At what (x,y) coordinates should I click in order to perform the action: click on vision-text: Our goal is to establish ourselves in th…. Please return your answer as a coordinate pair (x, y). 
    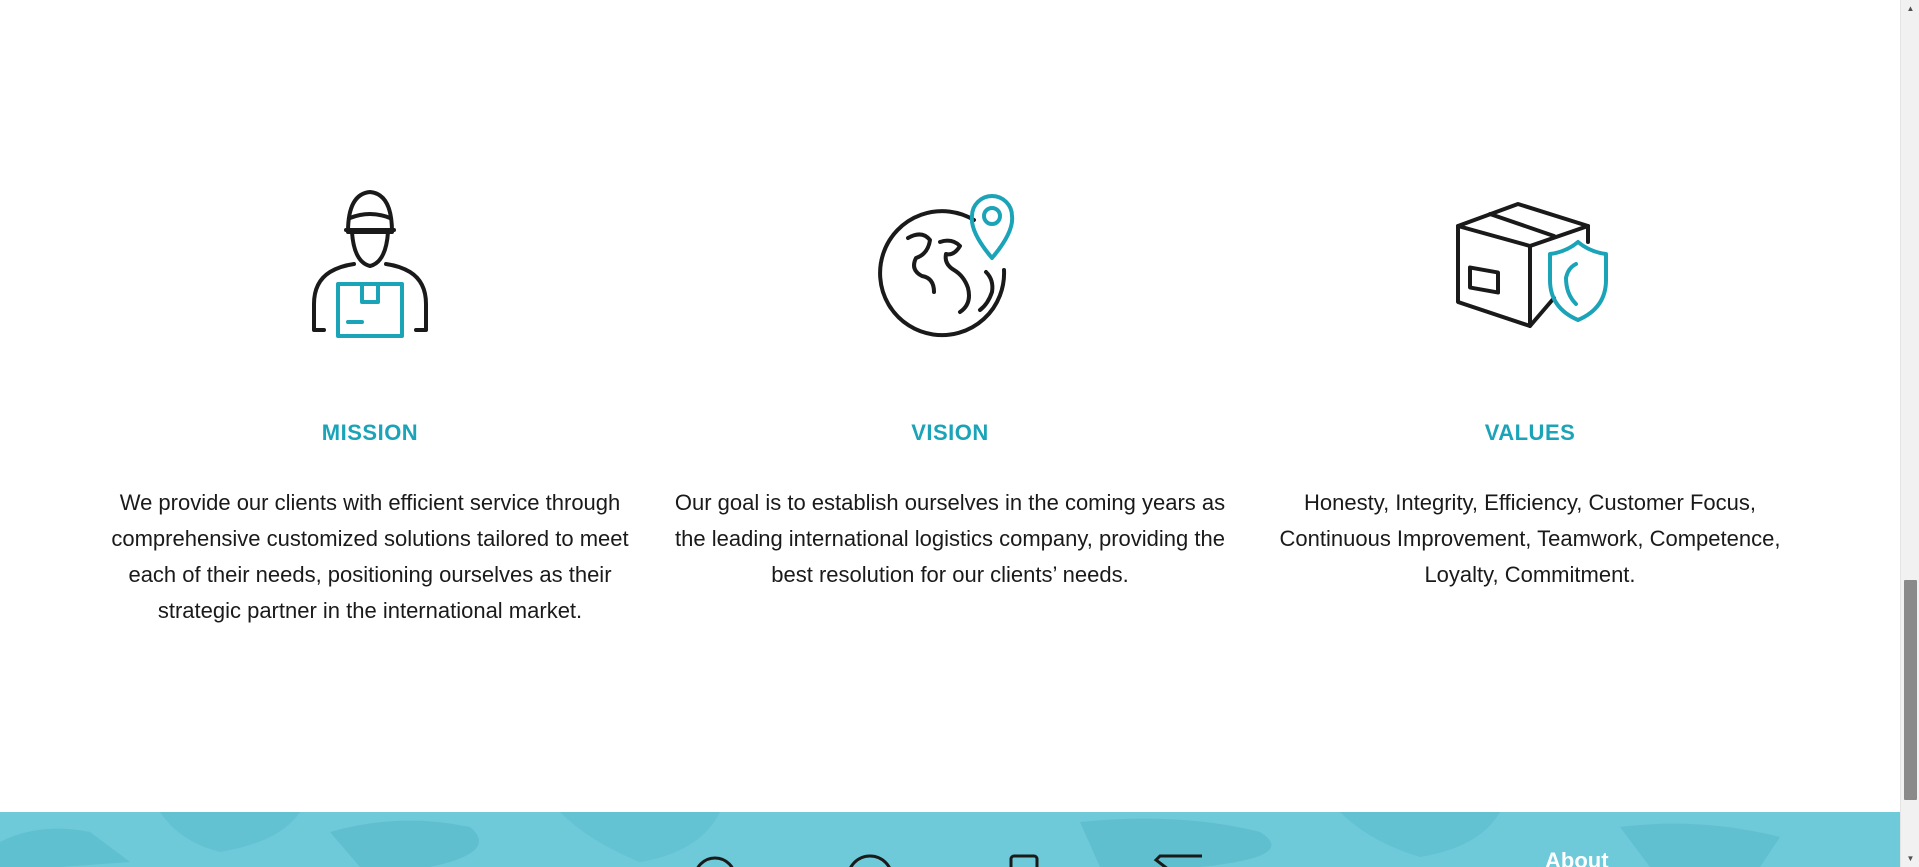
    Looking at the image, I should click on (950, 538).